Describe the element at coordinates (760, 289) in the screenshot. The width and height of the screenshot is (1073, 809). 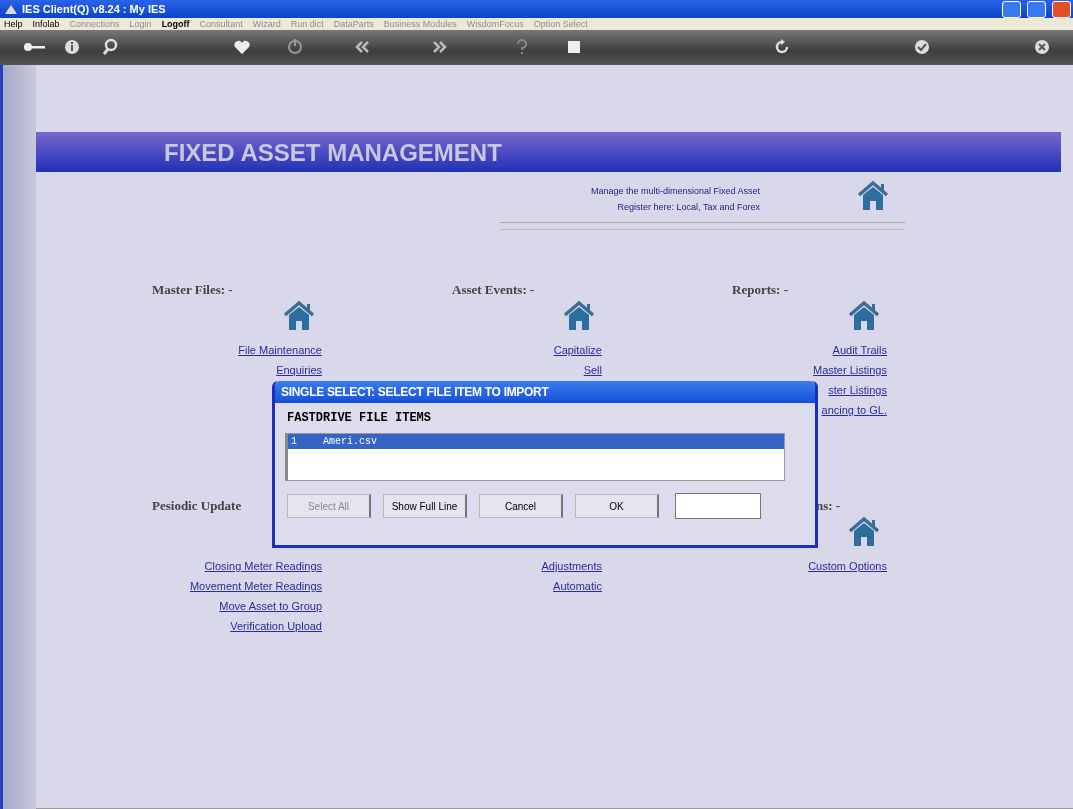
I see `section-heading: Reports: -` at that location.